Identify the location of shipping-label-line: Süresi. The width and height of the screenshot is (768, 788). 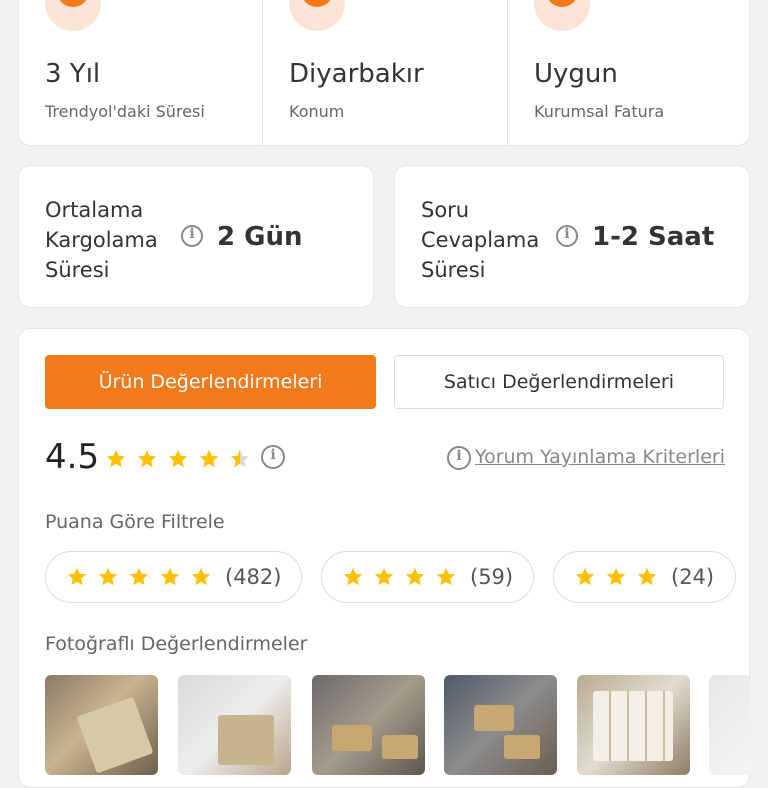
(77, 270).